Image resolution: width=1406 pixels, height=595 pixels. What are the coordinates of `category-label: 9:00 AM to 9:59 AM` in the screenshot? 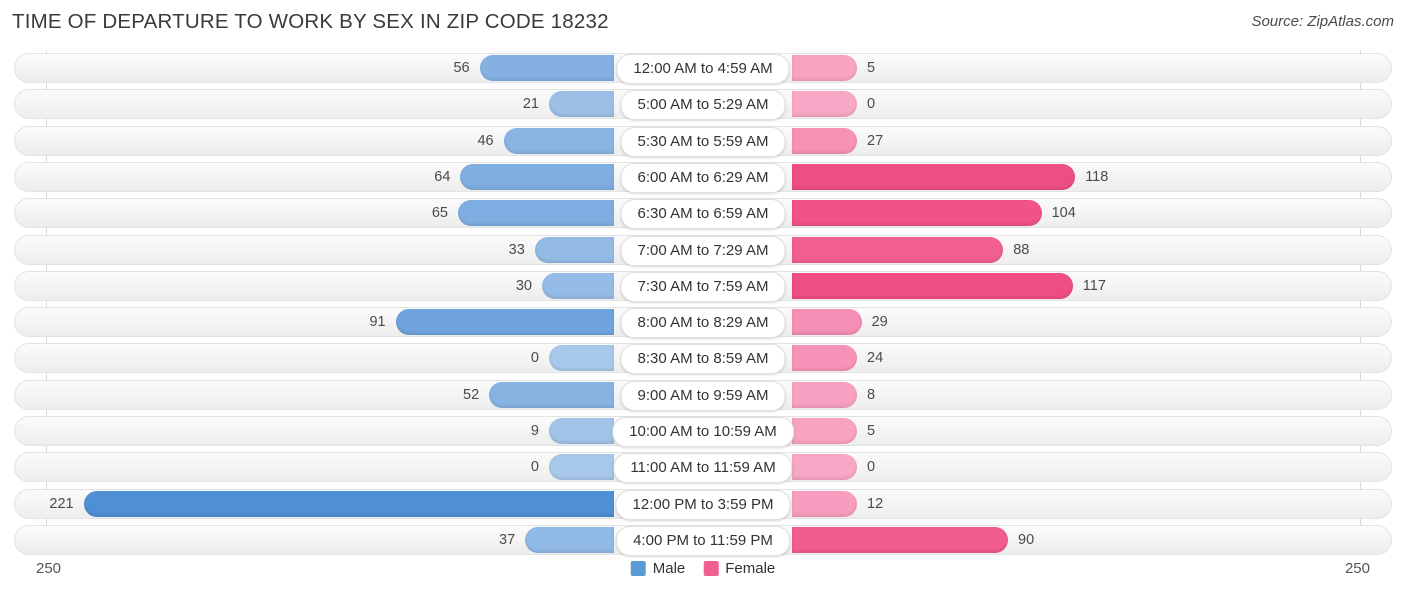 It's located at (703, 395).